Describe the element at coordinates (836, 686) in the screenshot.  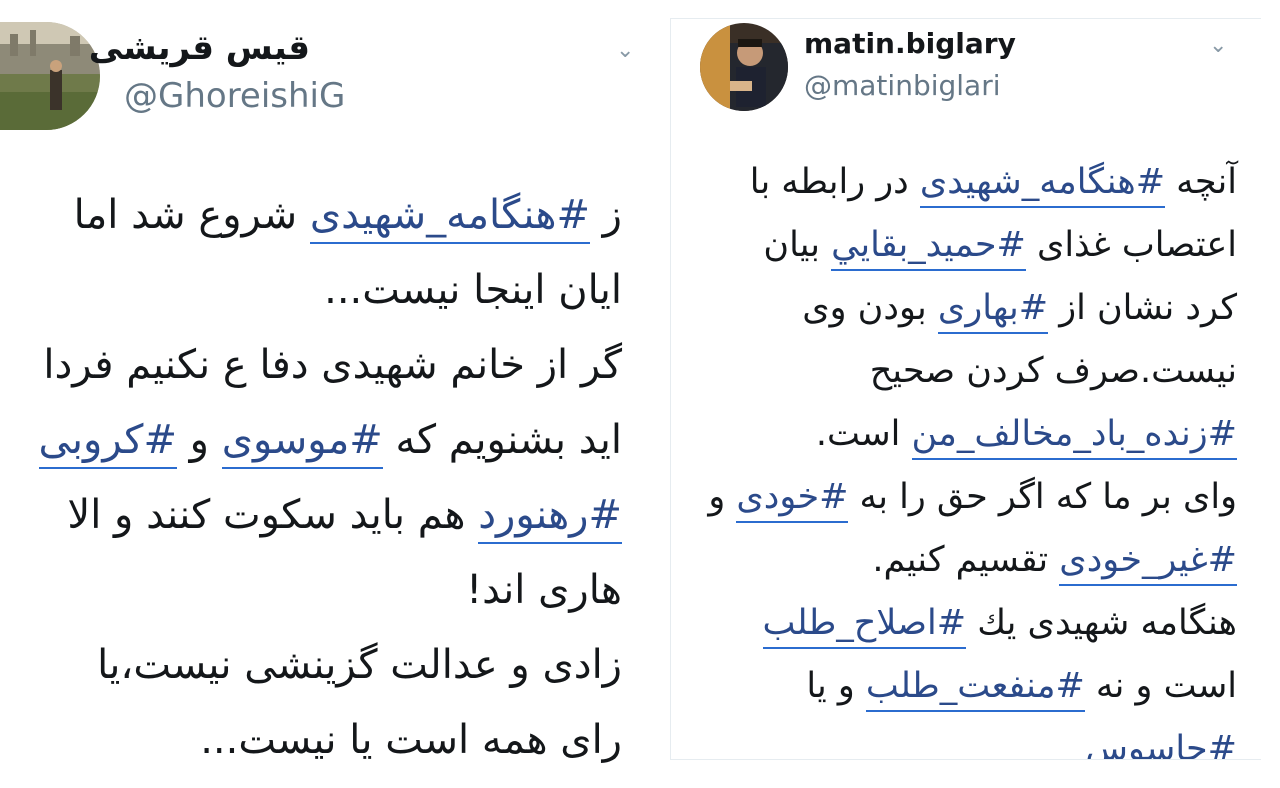
I see `text-segment: و یا` at that location.